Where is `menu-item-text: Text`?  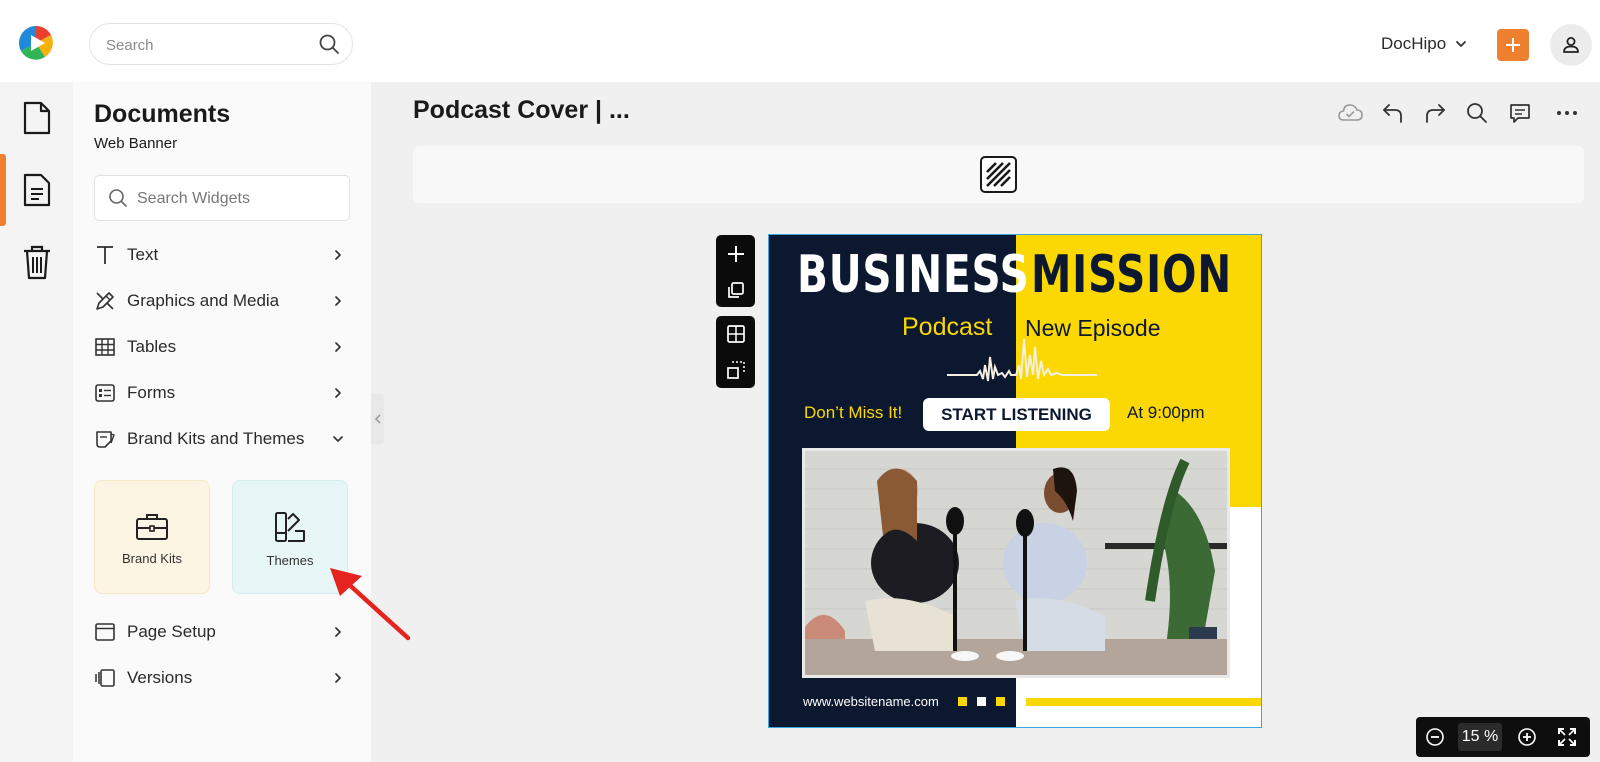
menu-item-text: Text is located at coordinates (222, 255).